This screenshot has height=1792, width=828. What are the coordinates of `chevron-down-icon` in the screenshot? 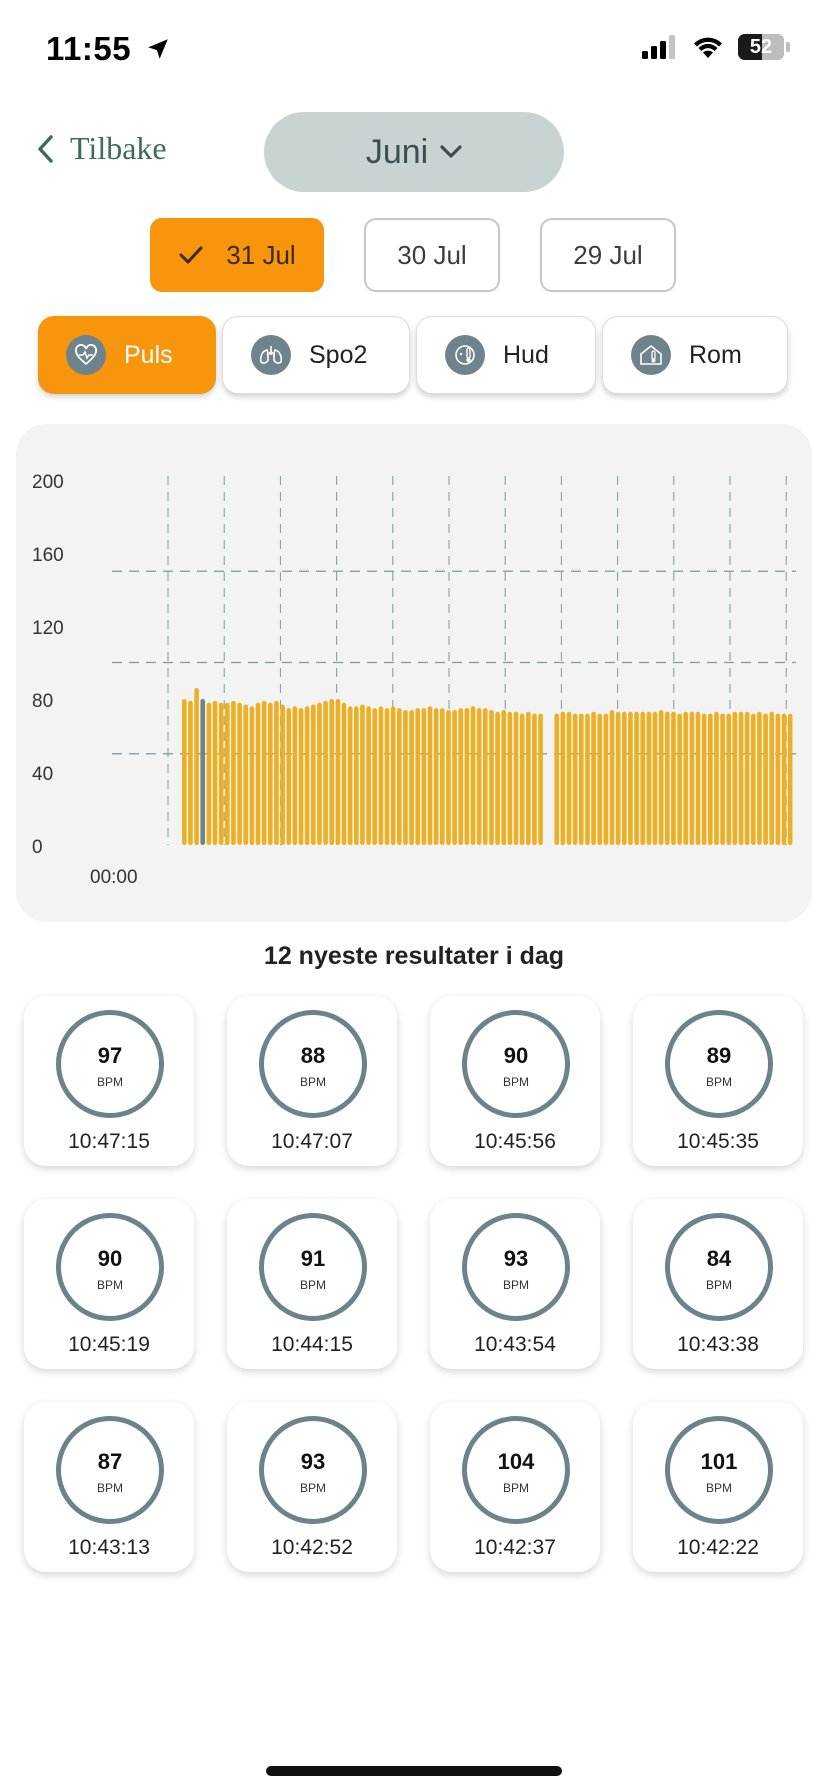 It's located at (451, 151).